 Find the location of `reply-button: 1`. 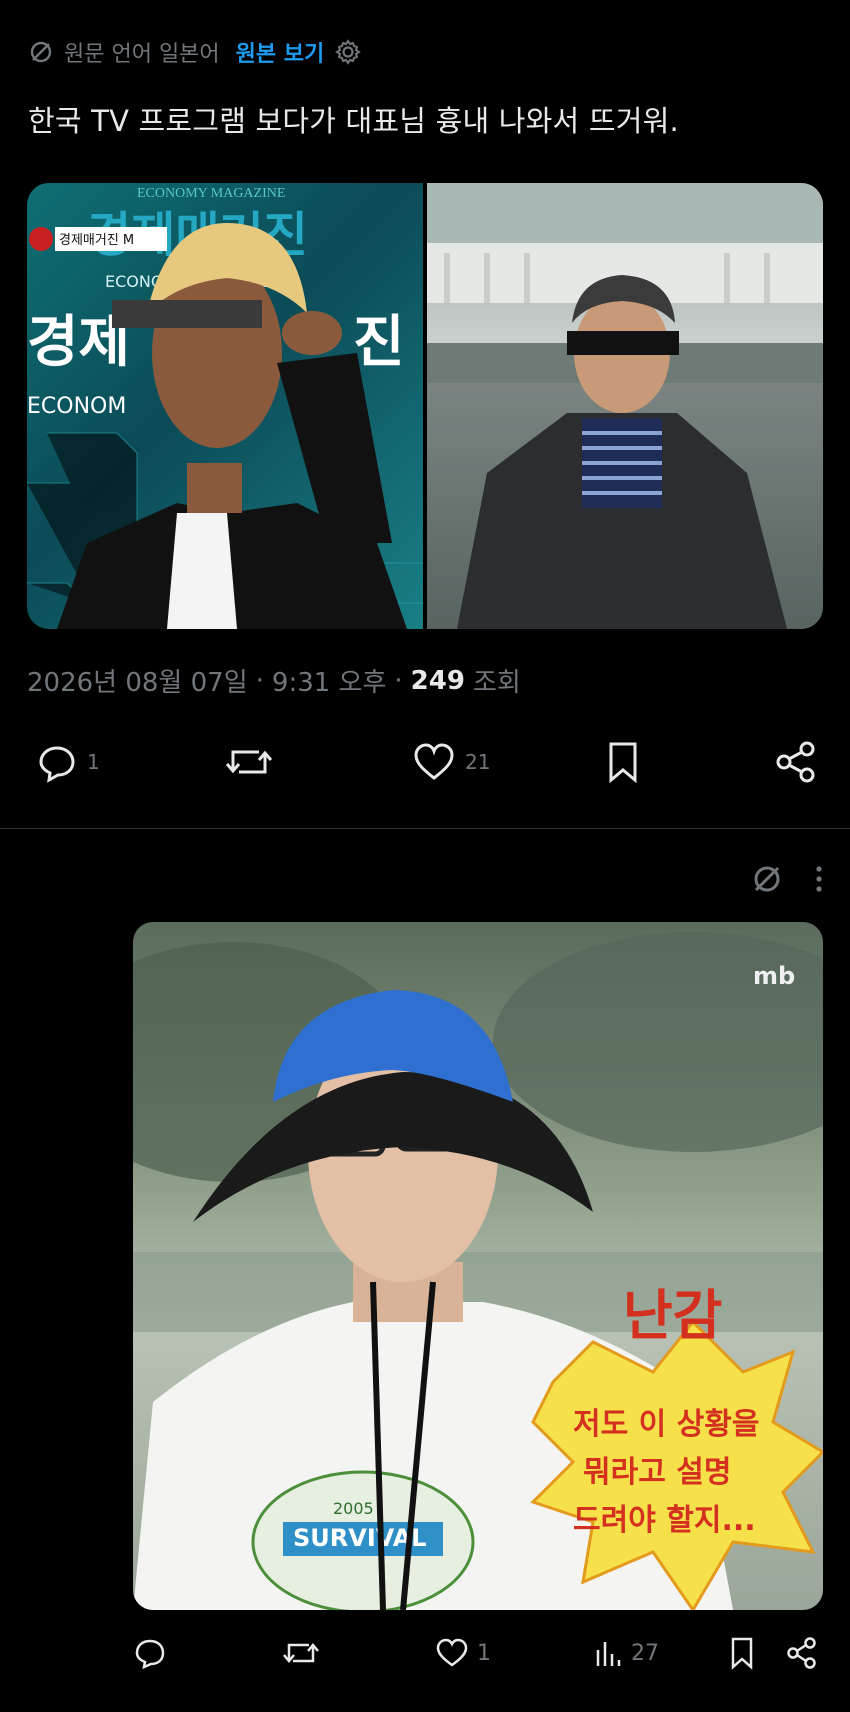

reply-button: 1 is located at coordinates (67, 762).